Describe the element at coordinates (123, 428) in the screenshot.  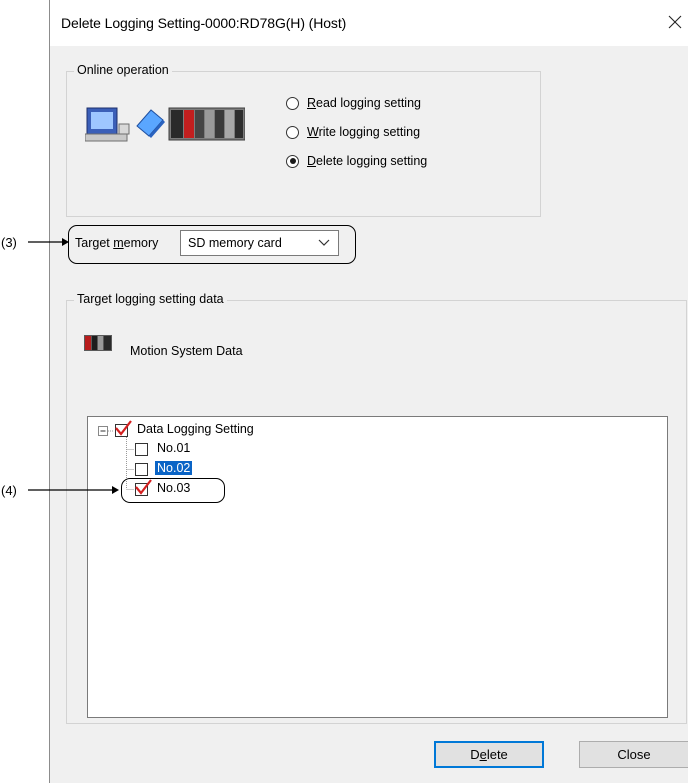
I see `checkmark-icon` at that location.